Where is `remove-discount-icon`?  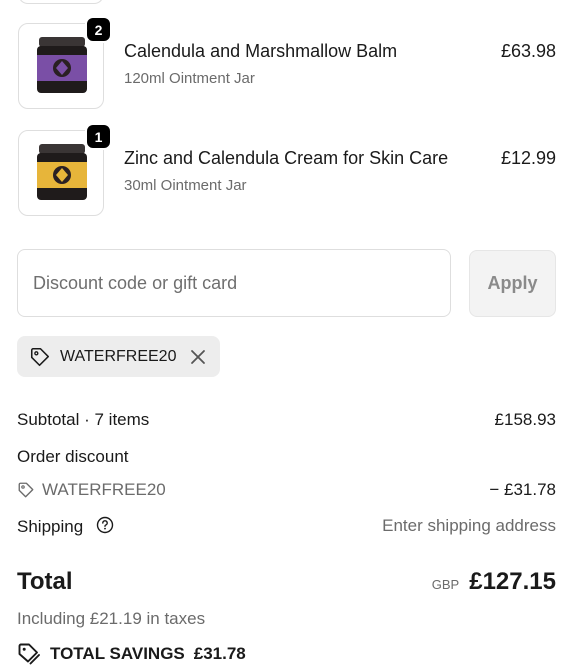
remove-discount-icon is located at coordinates (198, 357).